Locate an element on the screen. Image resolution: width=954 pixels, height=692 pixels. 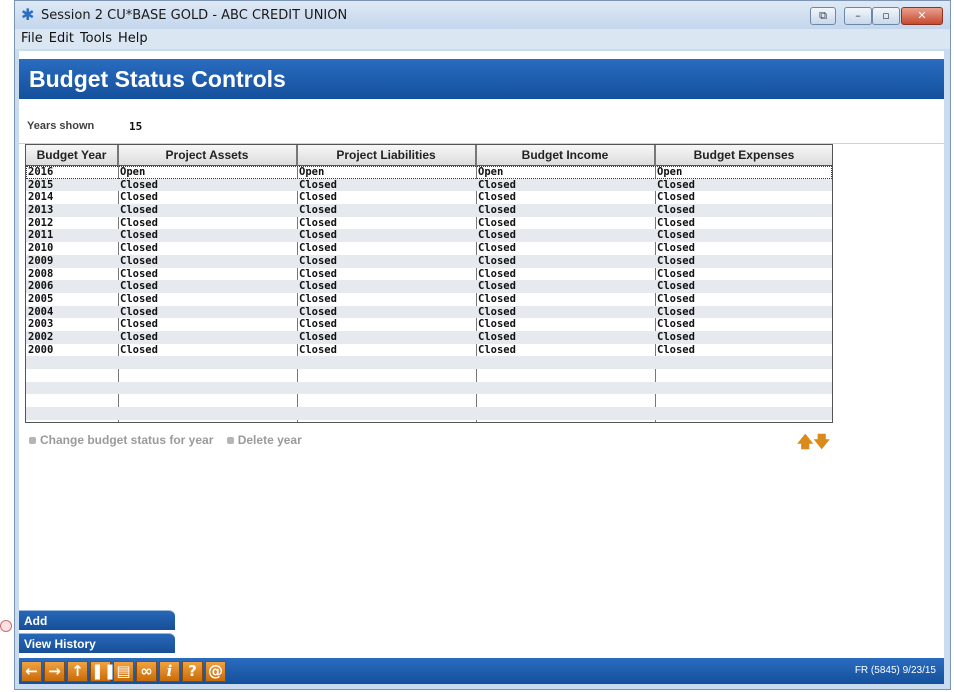
print-icon: ▤ is located at coordinates (123, 671).